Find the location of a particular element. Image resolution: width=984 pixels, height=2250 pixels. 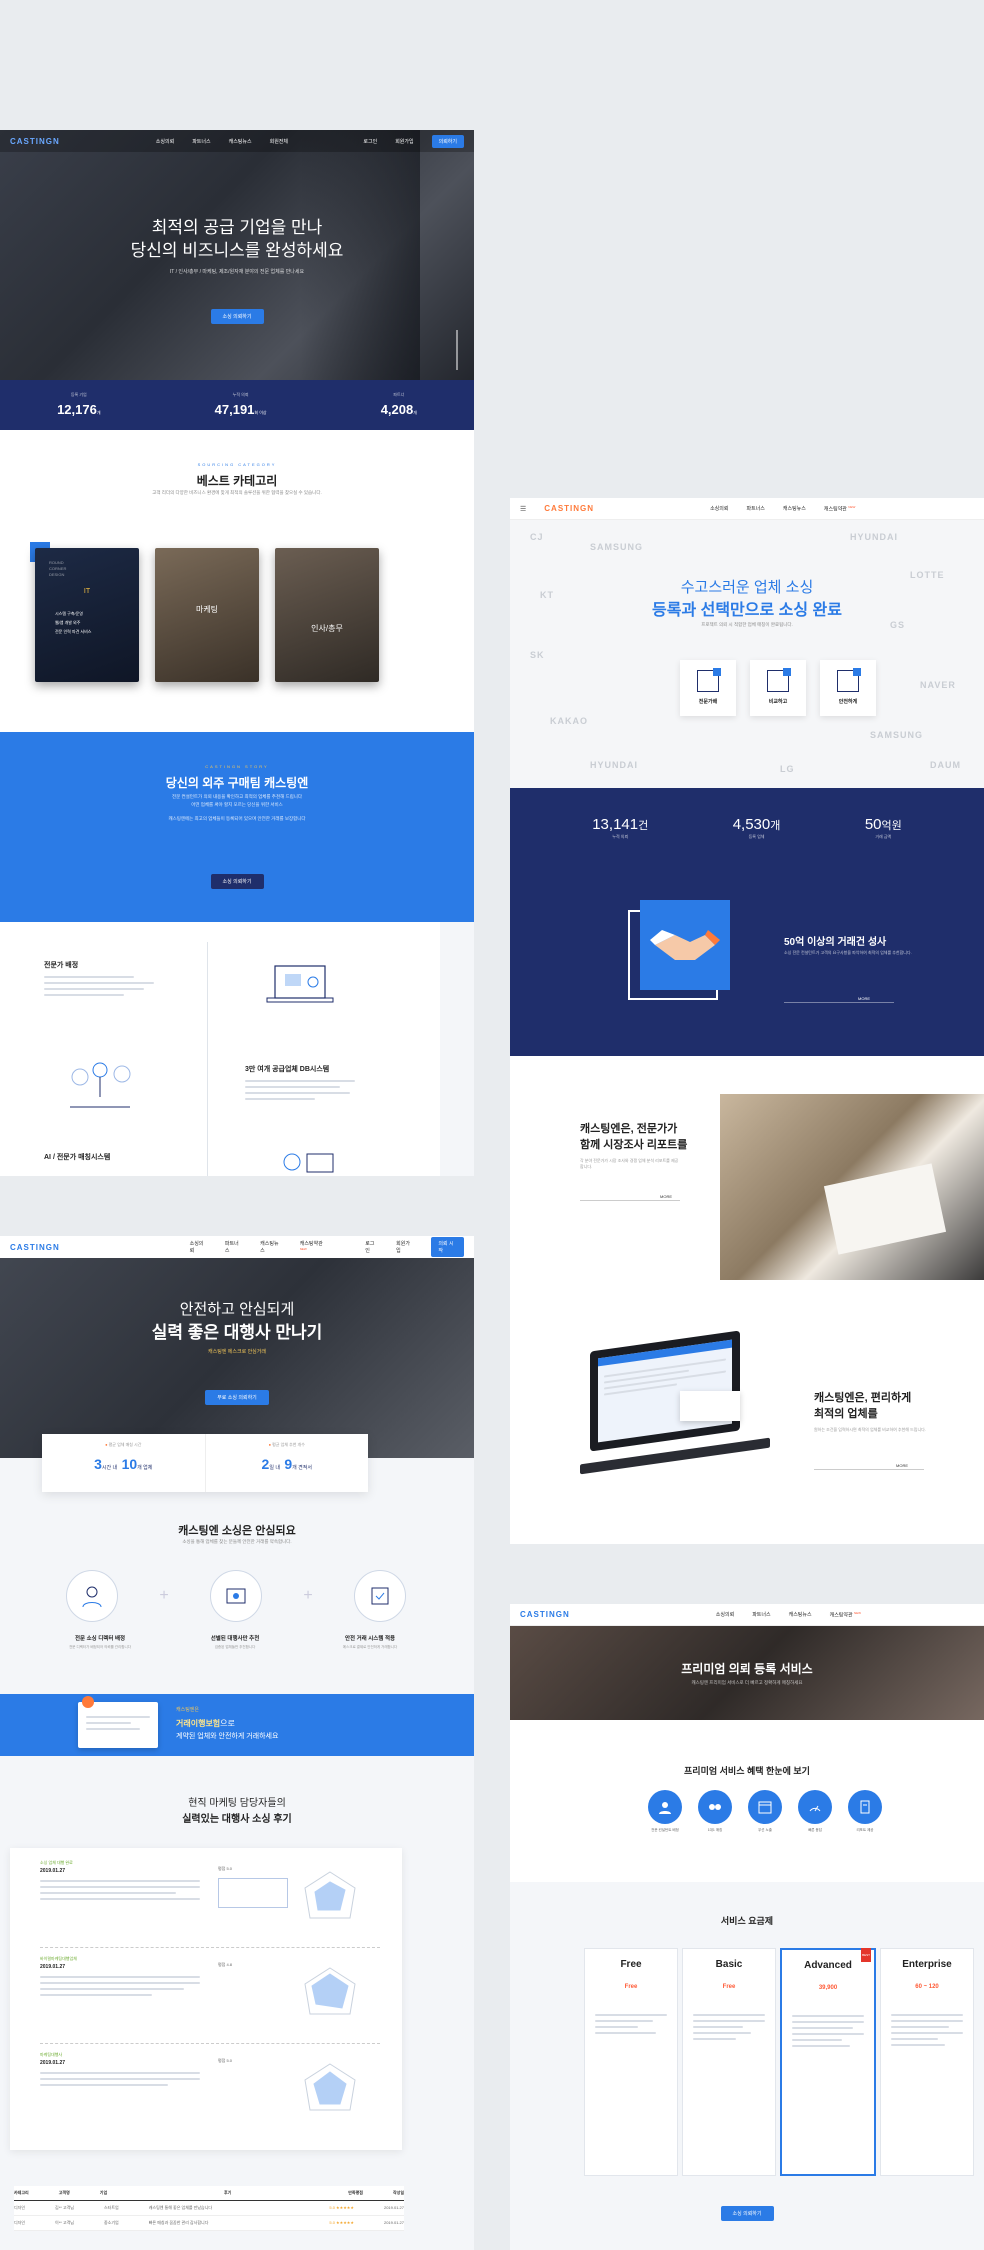

safe-subtitle: 소싱을 통해 업체를 찾는 분들께 안전한 거래를 약속합니다. is located at coordinates (237, 1541).